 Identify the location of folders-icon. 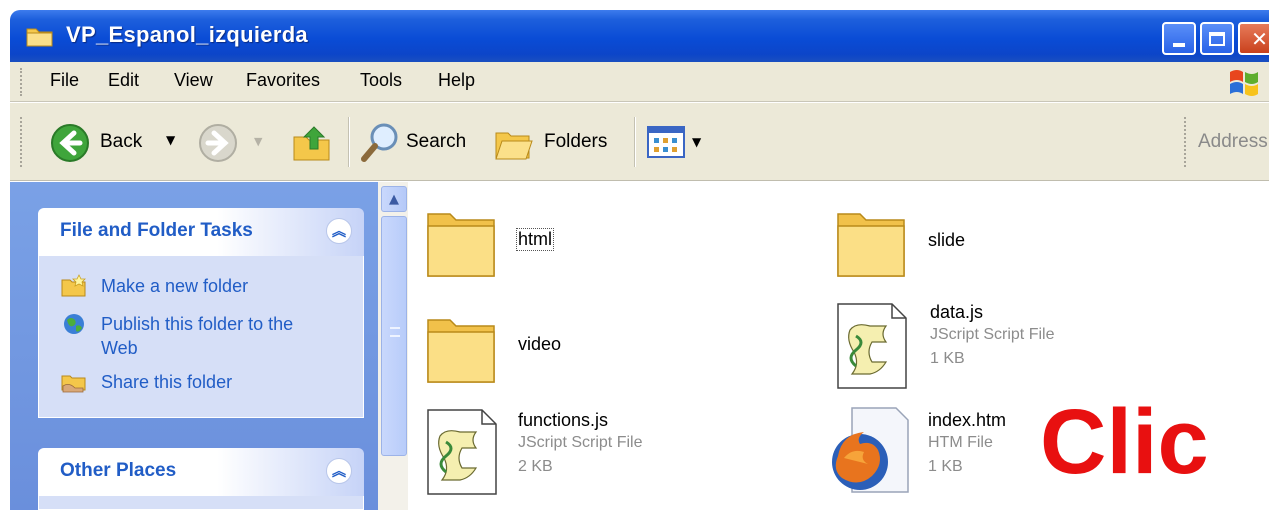
(514, 146).